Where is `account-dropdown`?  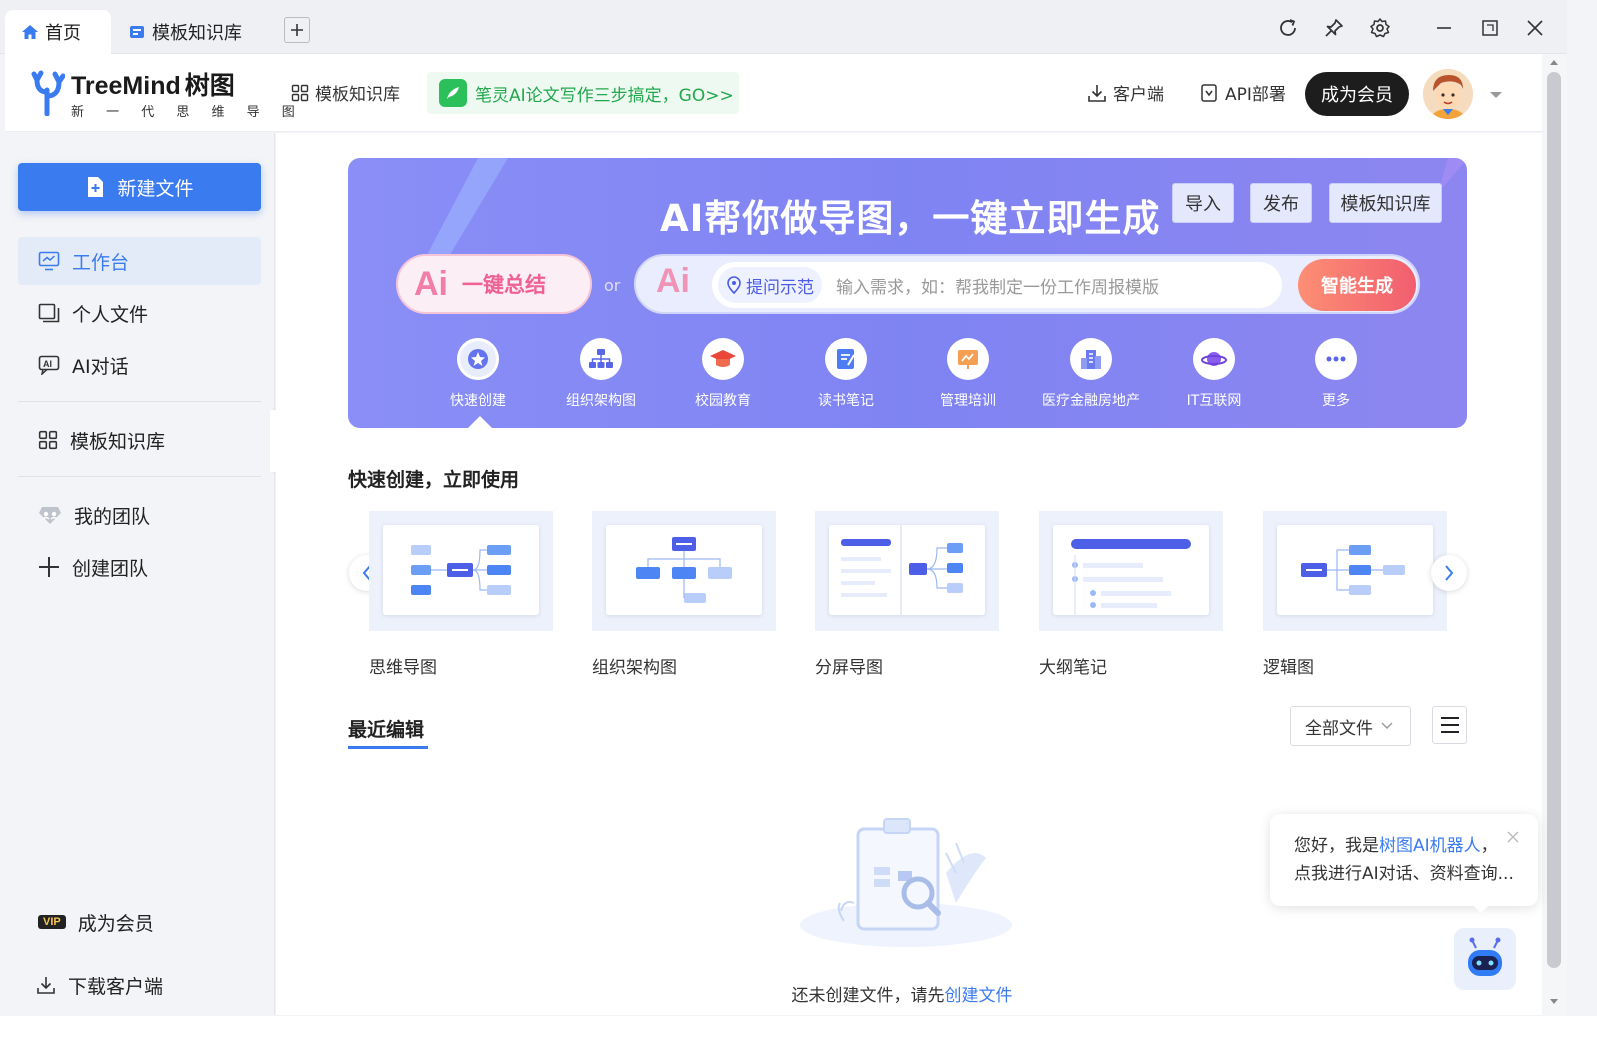
account-dropdown is located at coordinates (1496, 96).